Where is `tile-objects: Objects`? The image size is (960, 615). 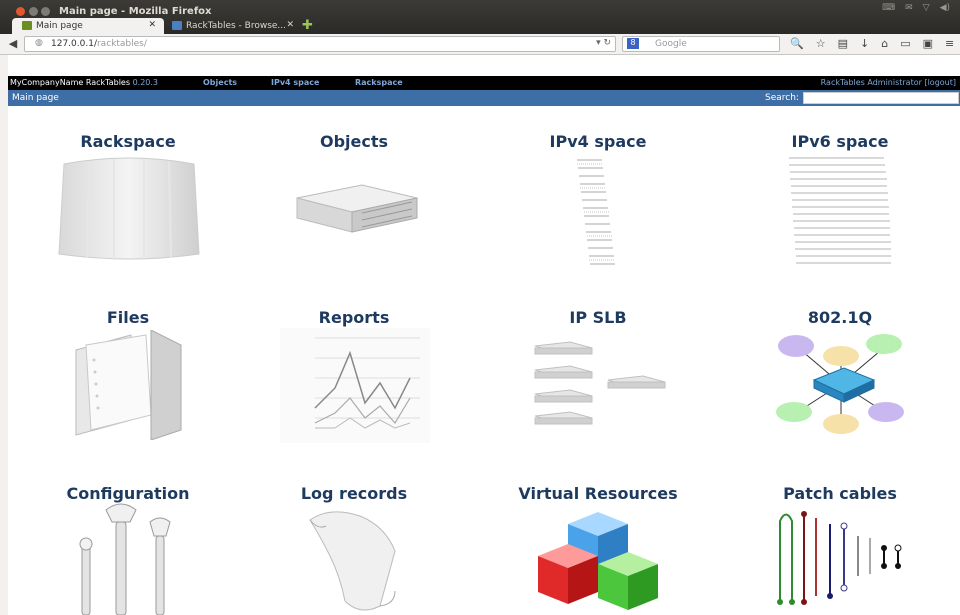 tile-objects: Objects is located at coordinates (354, 141).